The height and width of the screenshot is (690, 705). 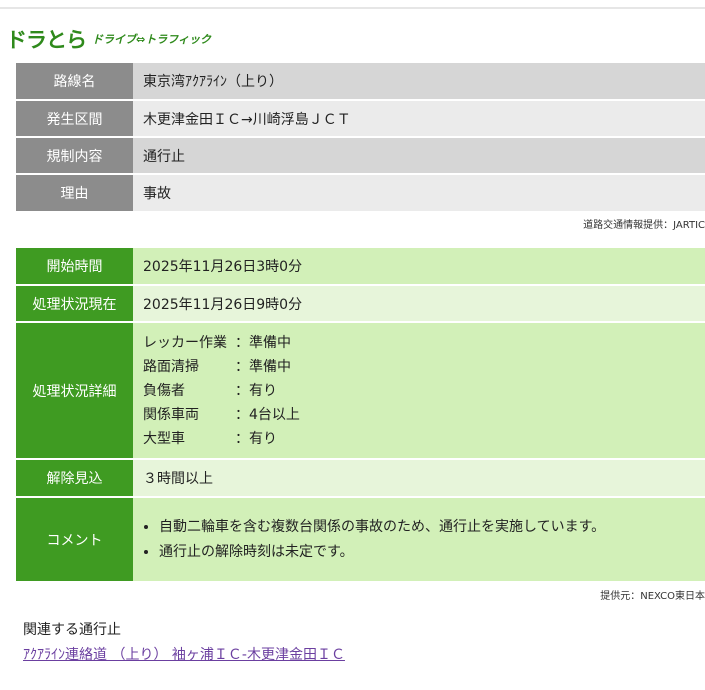 I want to click on table-row: 開始時間 2025年11月26日3時0分, so click(x=360, y=266).